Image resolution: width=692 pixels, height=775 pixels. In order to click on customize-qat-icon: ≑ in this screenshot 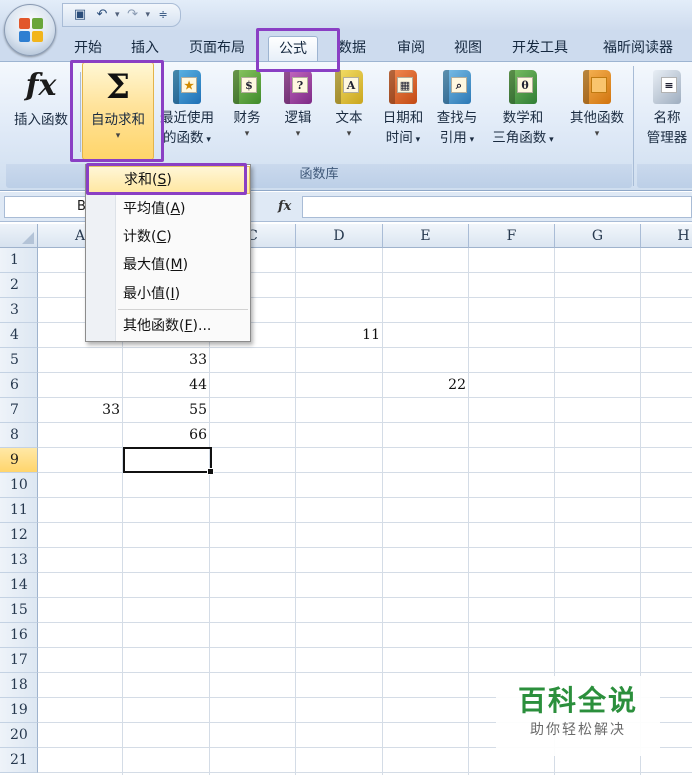, I will do `click(163, 15)`.